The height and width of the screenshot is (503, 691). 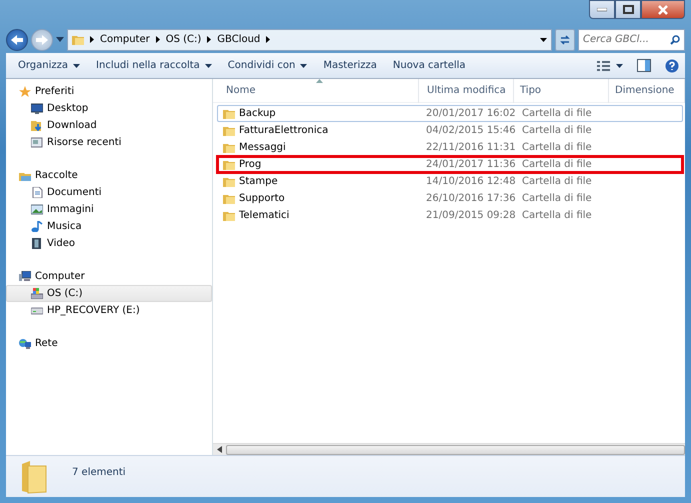 I want to click on file-name: FatturaElettronica, so click(x=283, y=131).